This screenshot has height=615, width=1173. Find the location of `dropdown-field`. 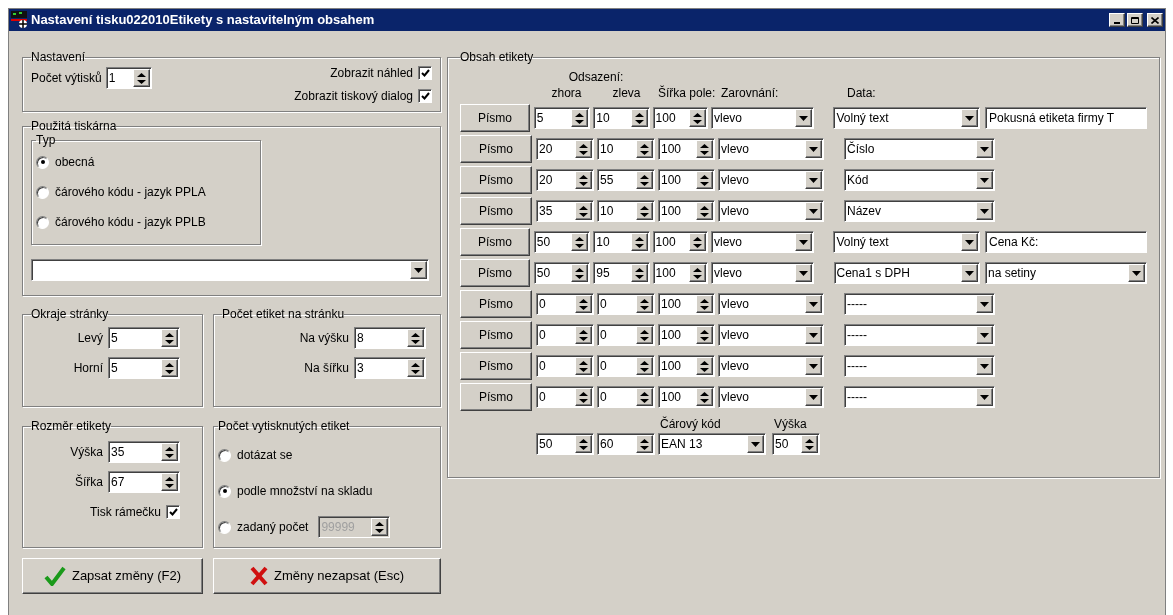

dropdown-field is located at coordinates (230, 270).